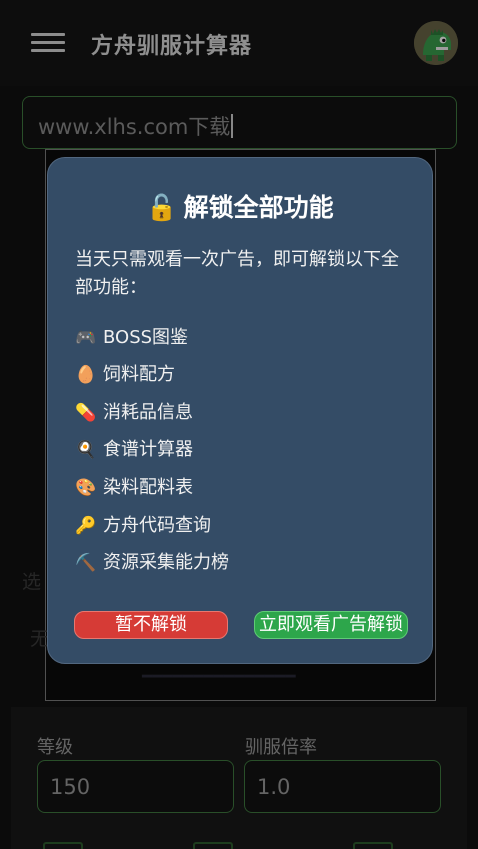 Image resolution: width=478 pixels, height=849 pixels. What do you see at coordinates (258, 207) in the screenshot?
I see `dialog-title-text: 解锁全部功能` at bounding box center [258, 207].